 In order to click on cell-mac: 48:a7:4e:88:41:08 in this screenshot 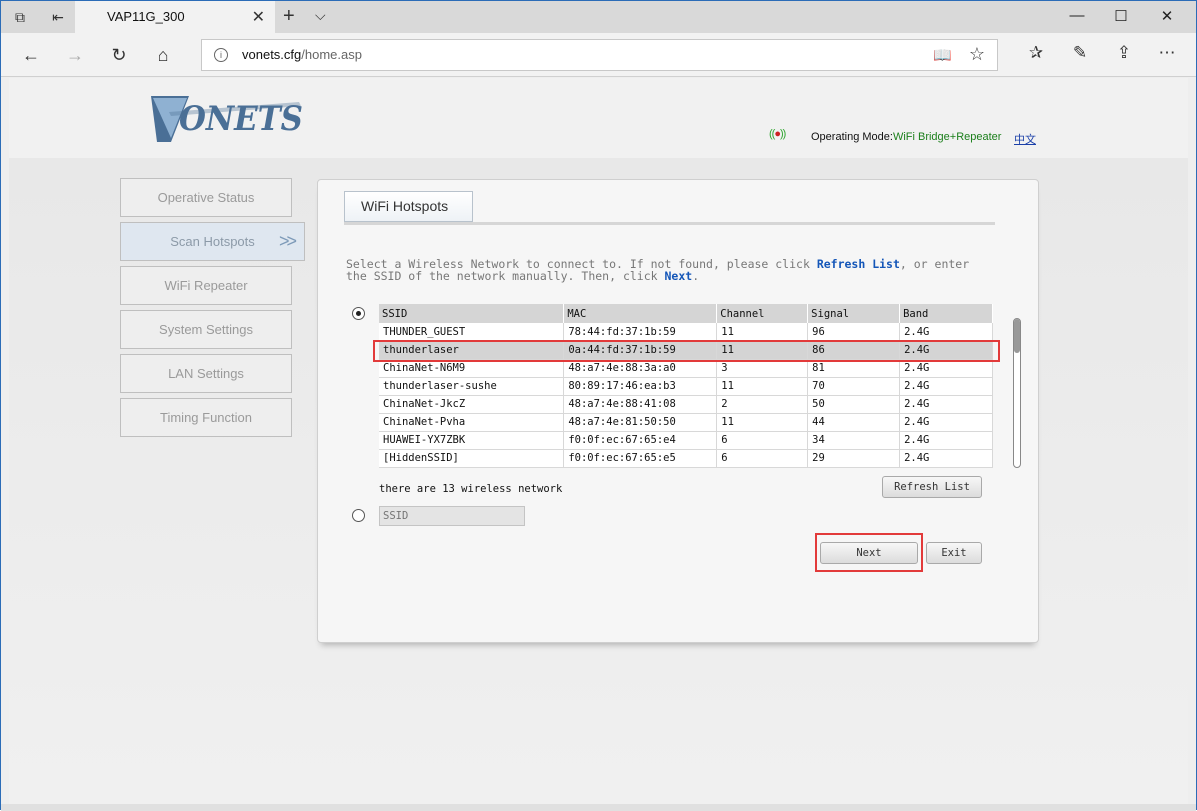, I will do `click(640, 404)`.